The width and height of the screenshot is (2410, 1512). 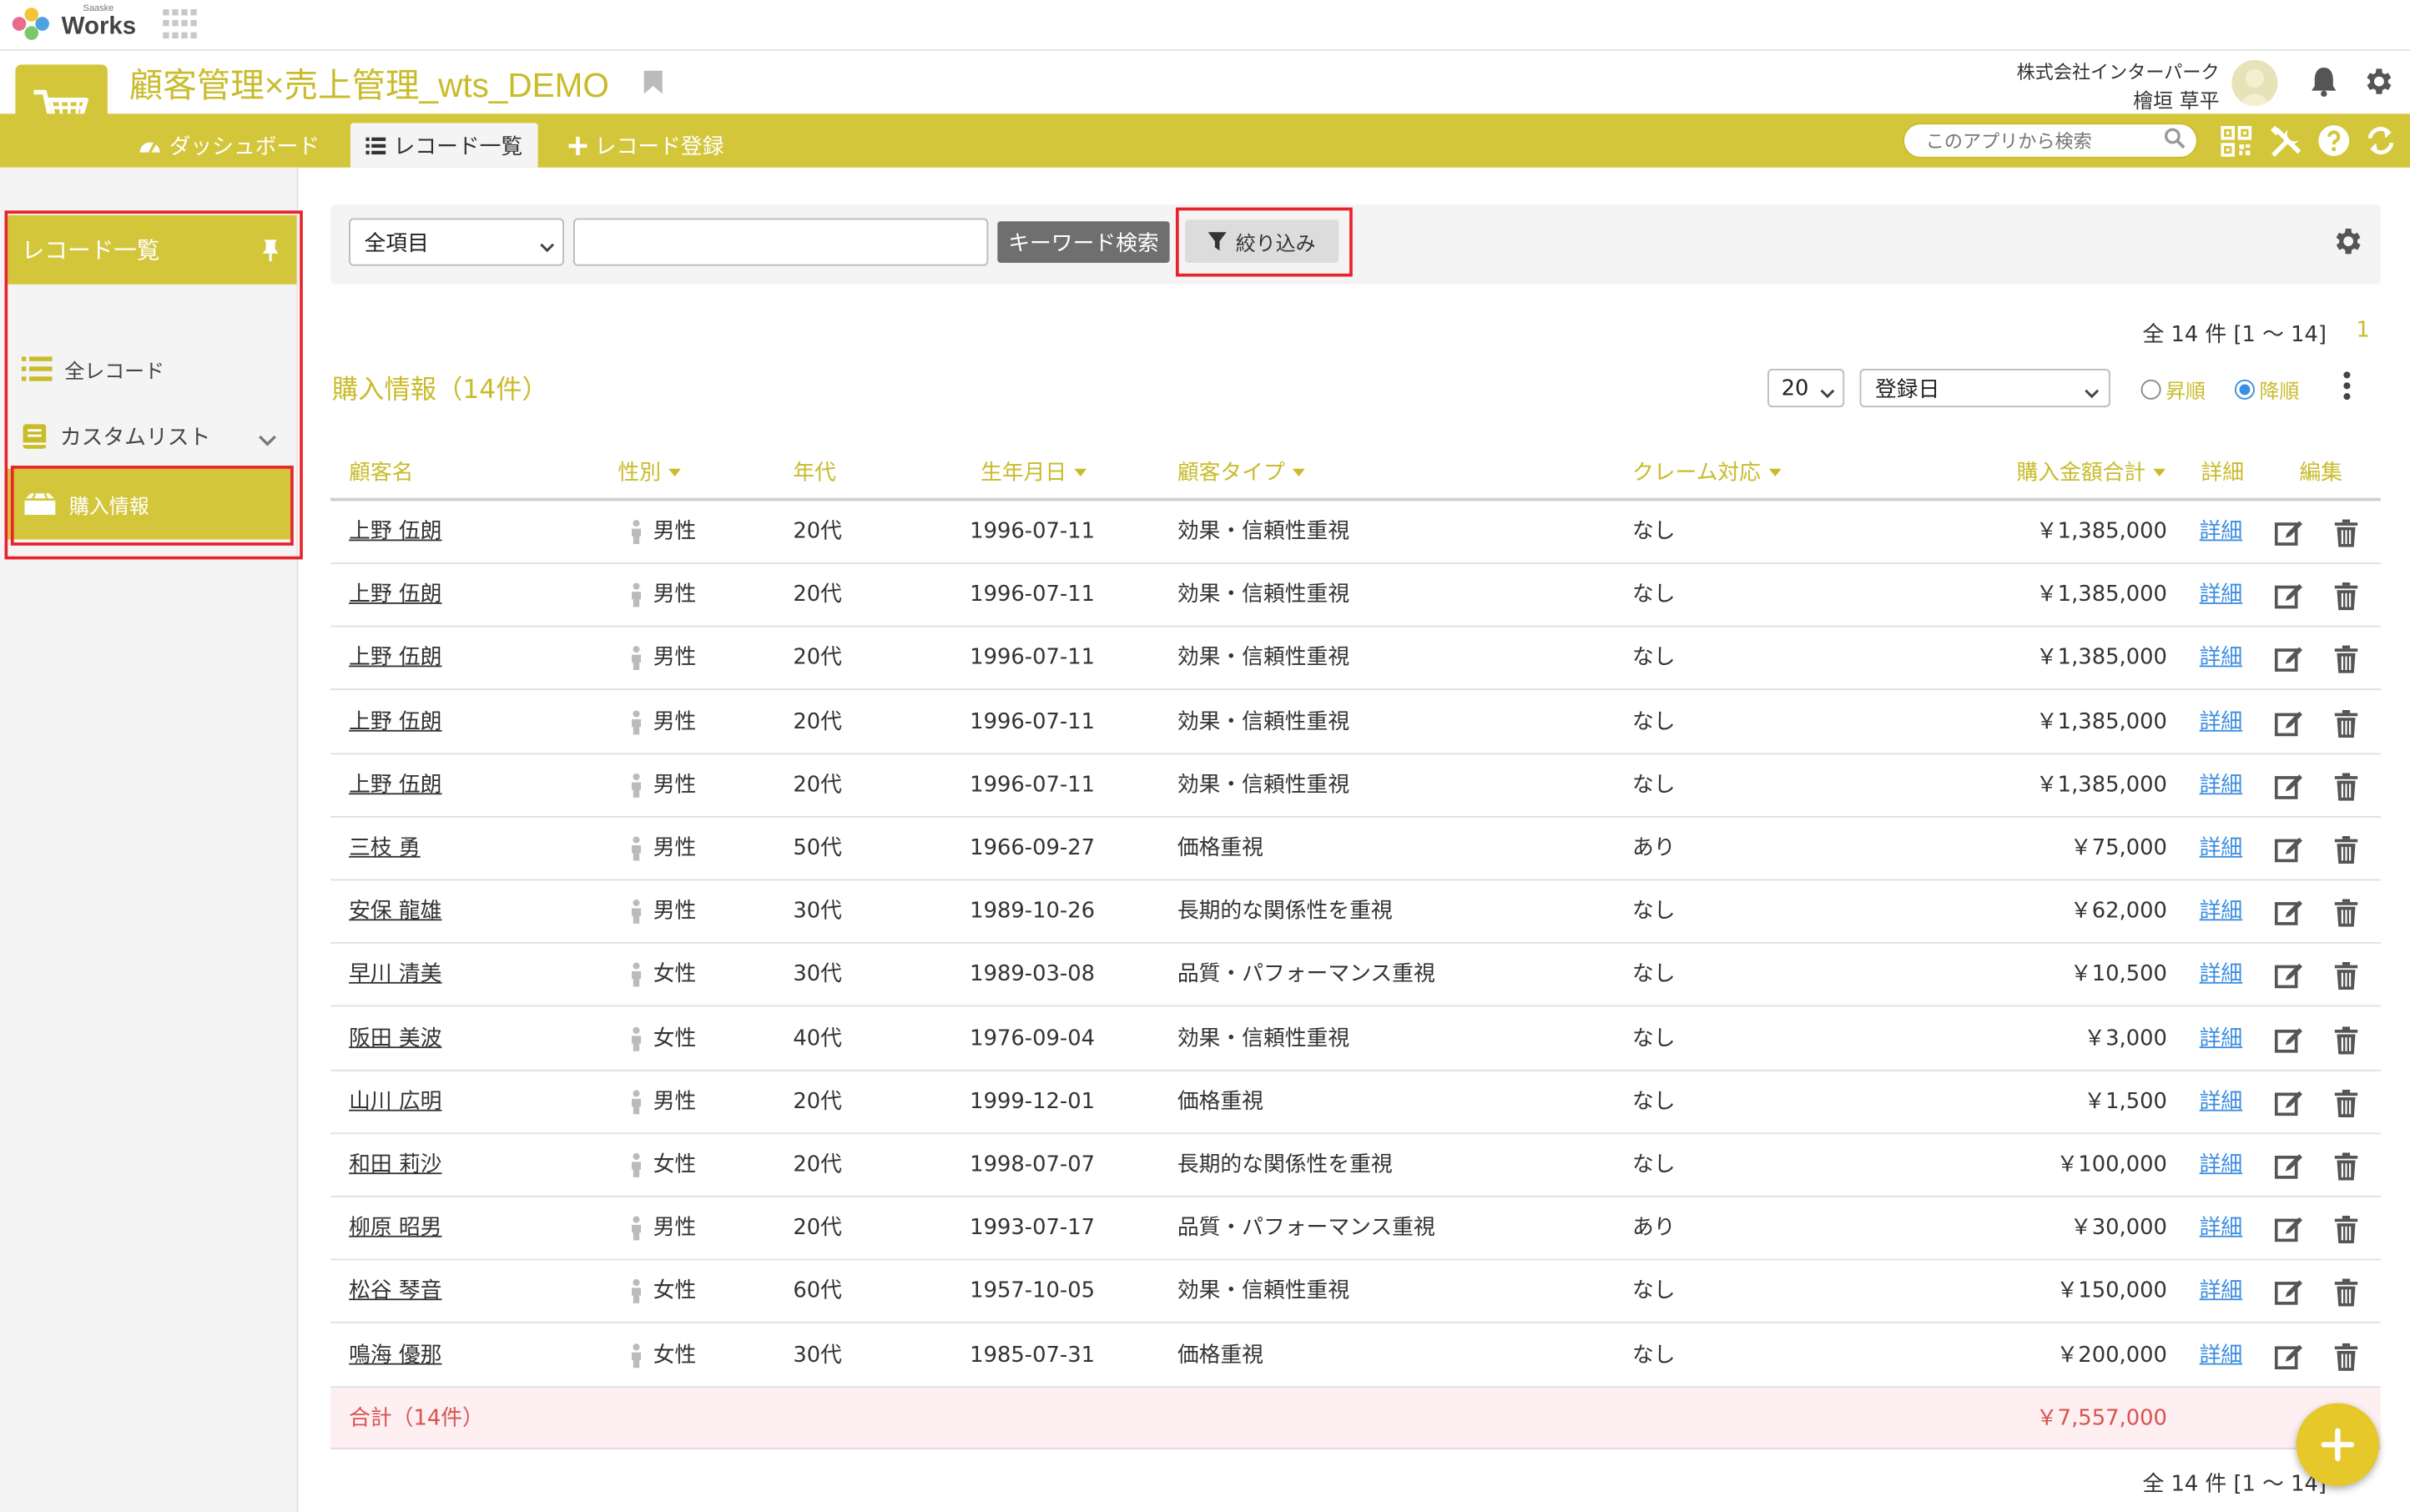 I want to click on apps-grid-icon, so click(x=180, y=24).